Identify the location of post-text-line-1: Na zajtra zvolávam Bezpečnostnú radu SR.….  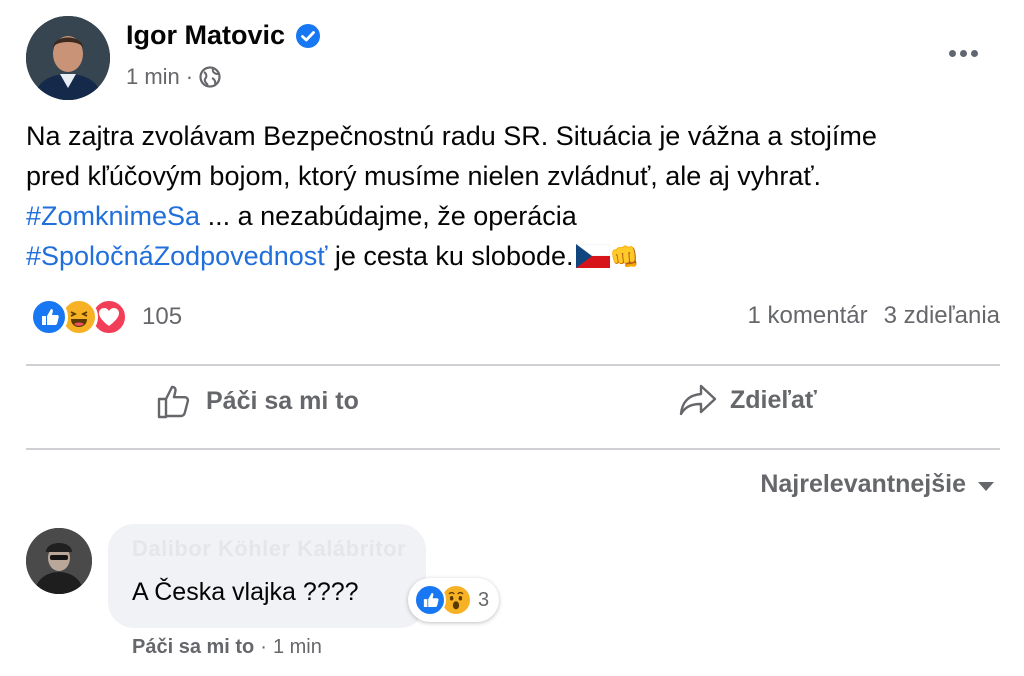
(451, 136).